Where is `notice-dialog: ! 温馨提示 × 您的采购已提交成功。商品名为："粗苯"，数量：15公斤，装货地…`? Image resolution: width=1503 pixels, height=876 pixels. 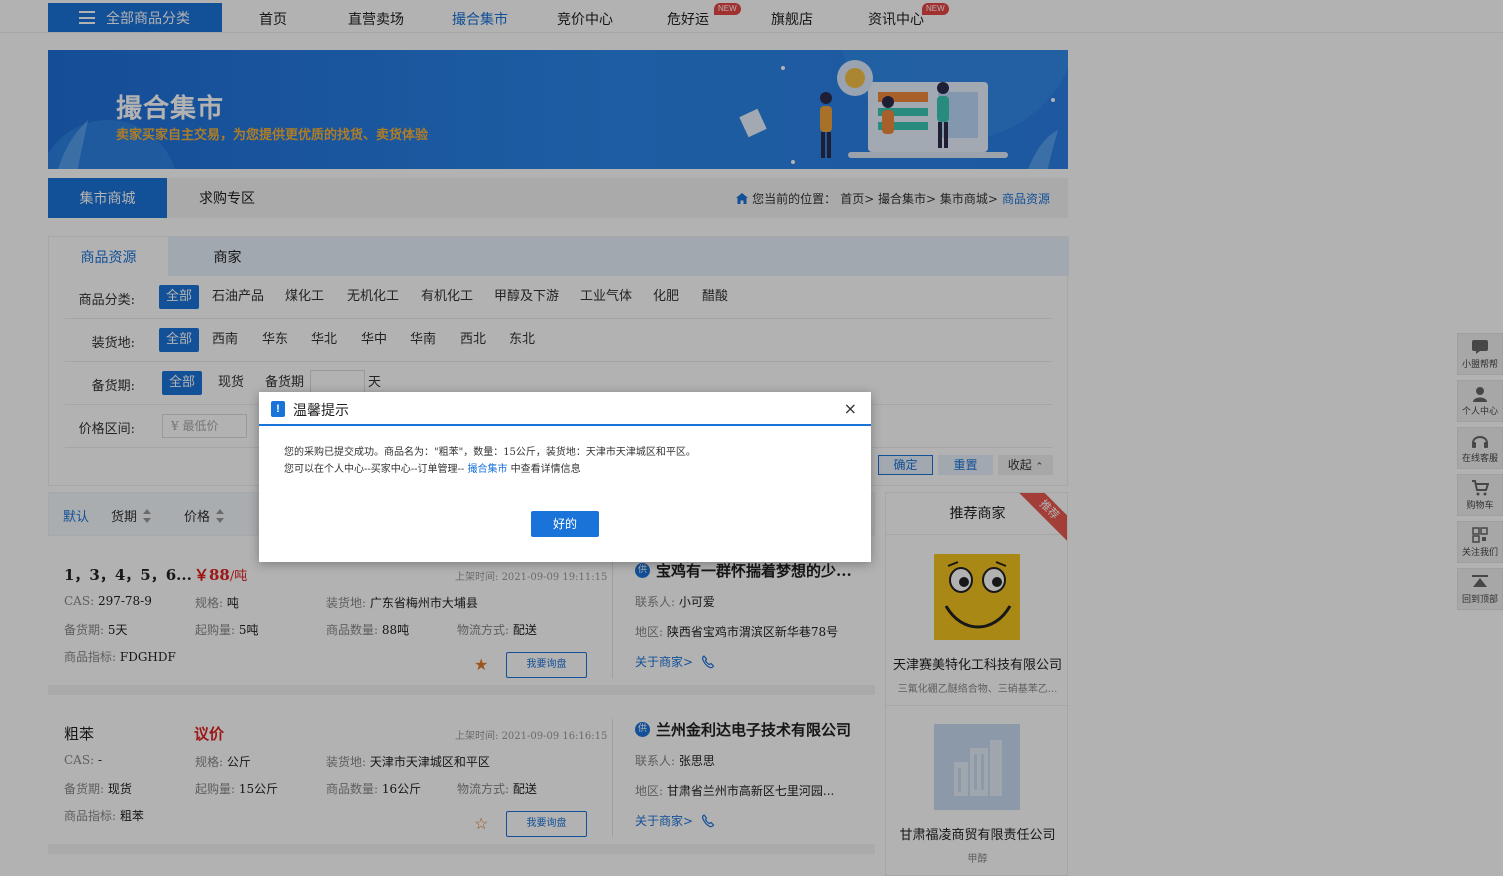
notice-dialog: ! 温馨提示 × 您的采购已提交成功。商品名为："粗苯"，数量：15公斤，装货地… is located at coordinates (565, 477).